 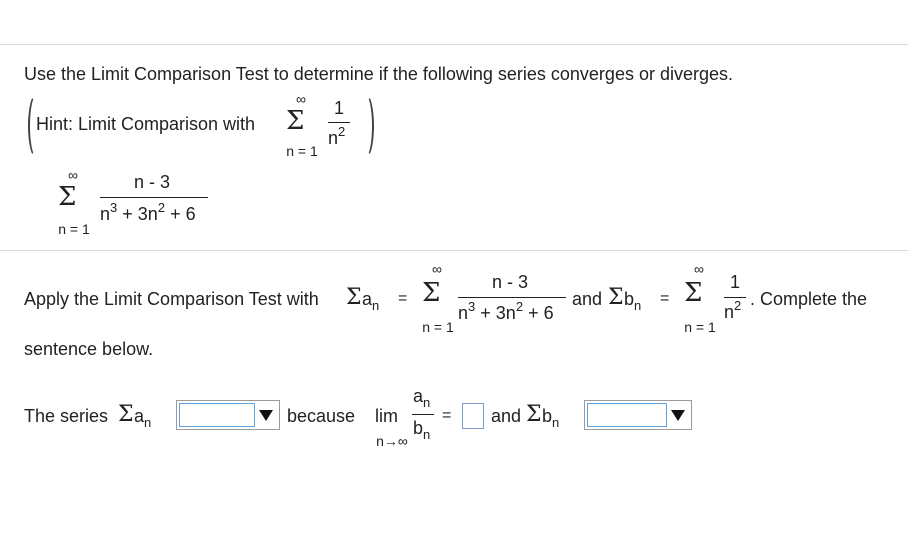 I want to click on apply-a-sum-upper: ∞, so click(x=437, y=269).